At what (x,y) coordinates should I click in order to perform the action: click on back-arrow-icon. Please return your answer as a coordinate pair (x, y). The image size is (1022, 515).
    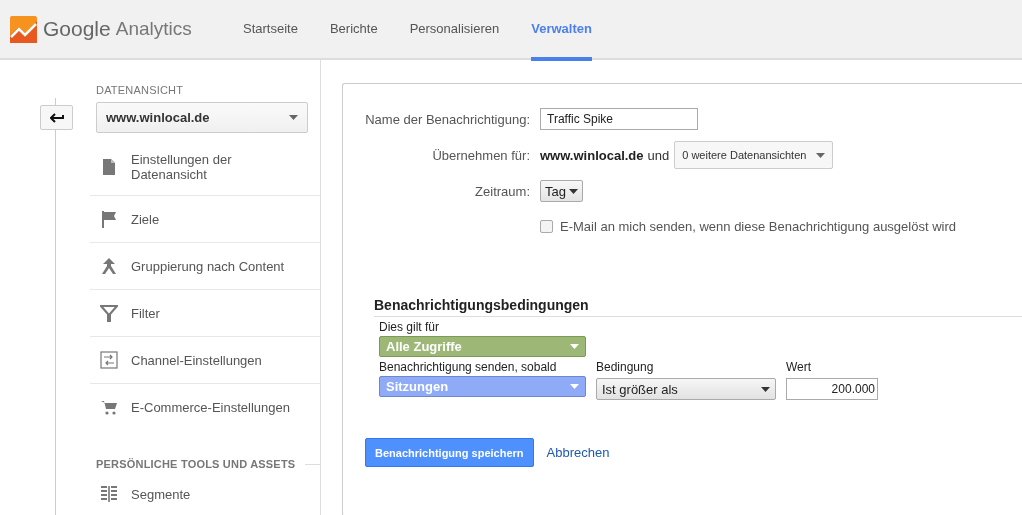
    Looking at the image, I should click on (56, 117).